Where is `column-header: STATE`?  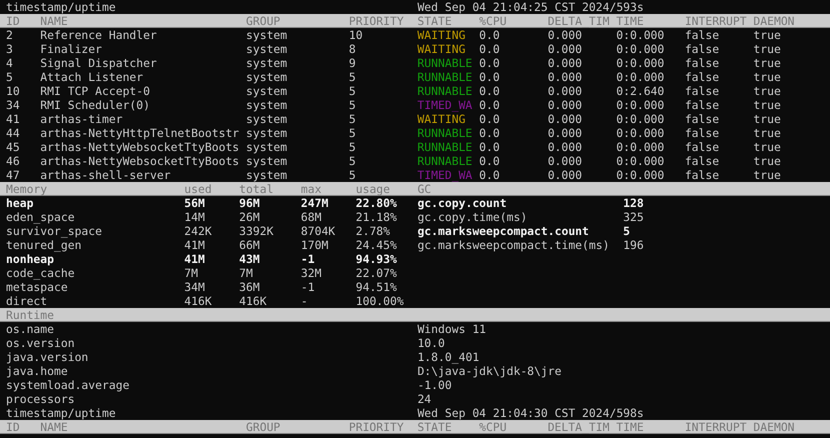 column-header: STATE is located at coordinates (435, 427).